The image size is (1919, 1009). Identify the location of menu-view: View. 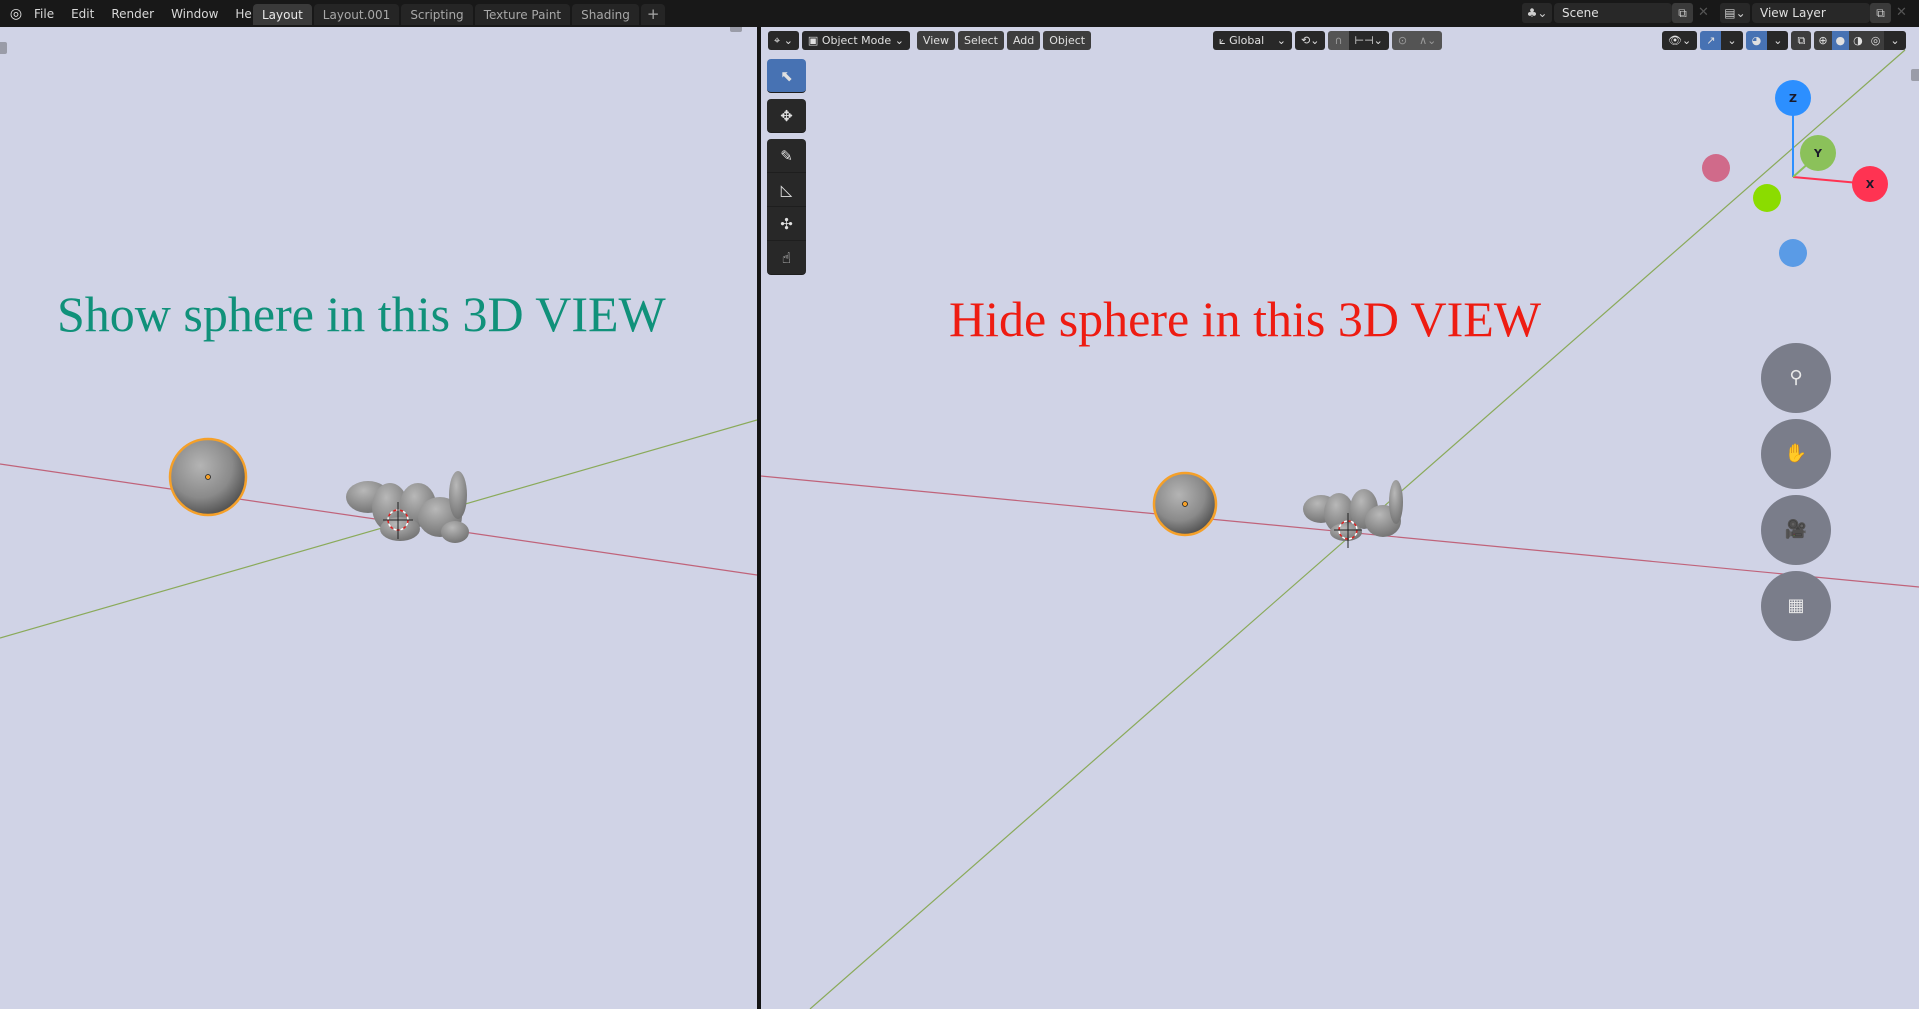
(936, 40).